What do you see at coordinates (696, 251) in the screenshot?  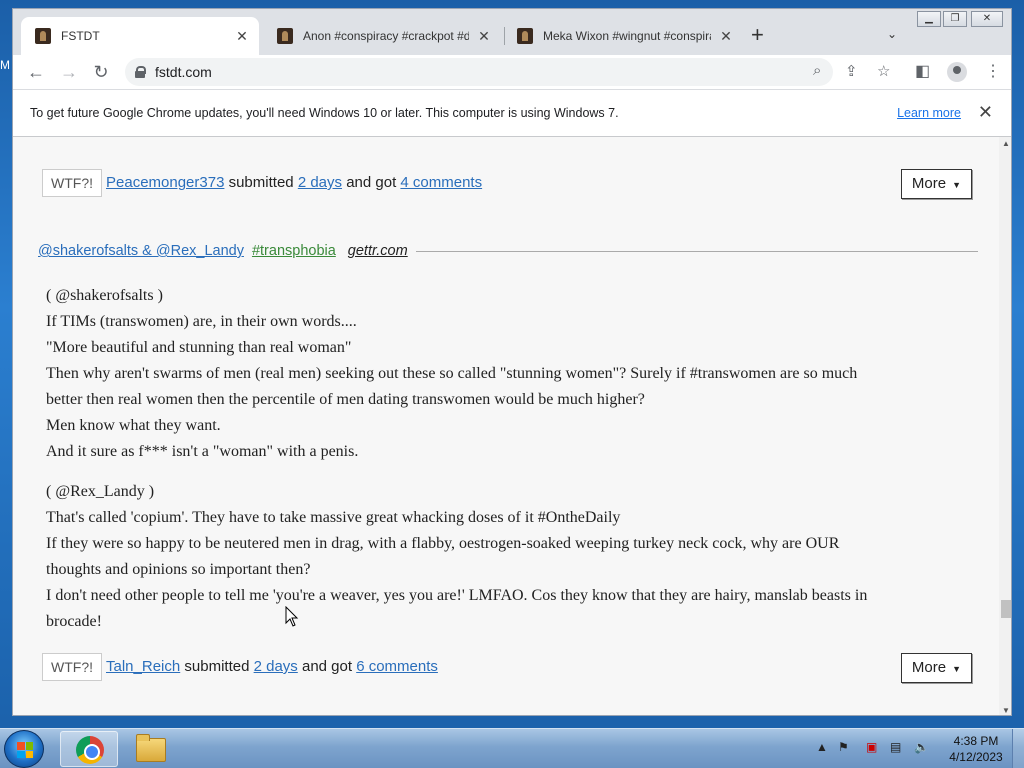 I see `header-divider` at bounding box center [696, 251].